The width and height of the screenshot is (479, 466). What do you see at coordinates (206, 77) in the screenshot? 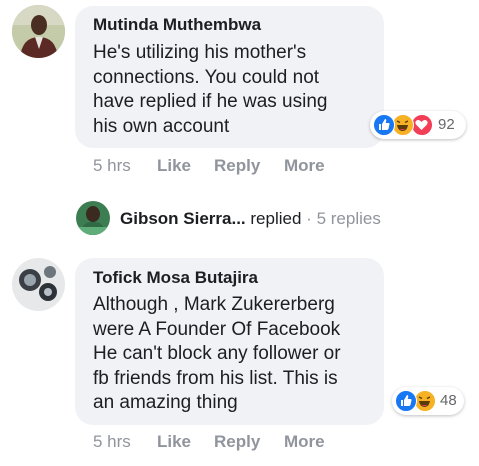
I see `comment-line: connections. You could not` at bounding box center [206, 77].